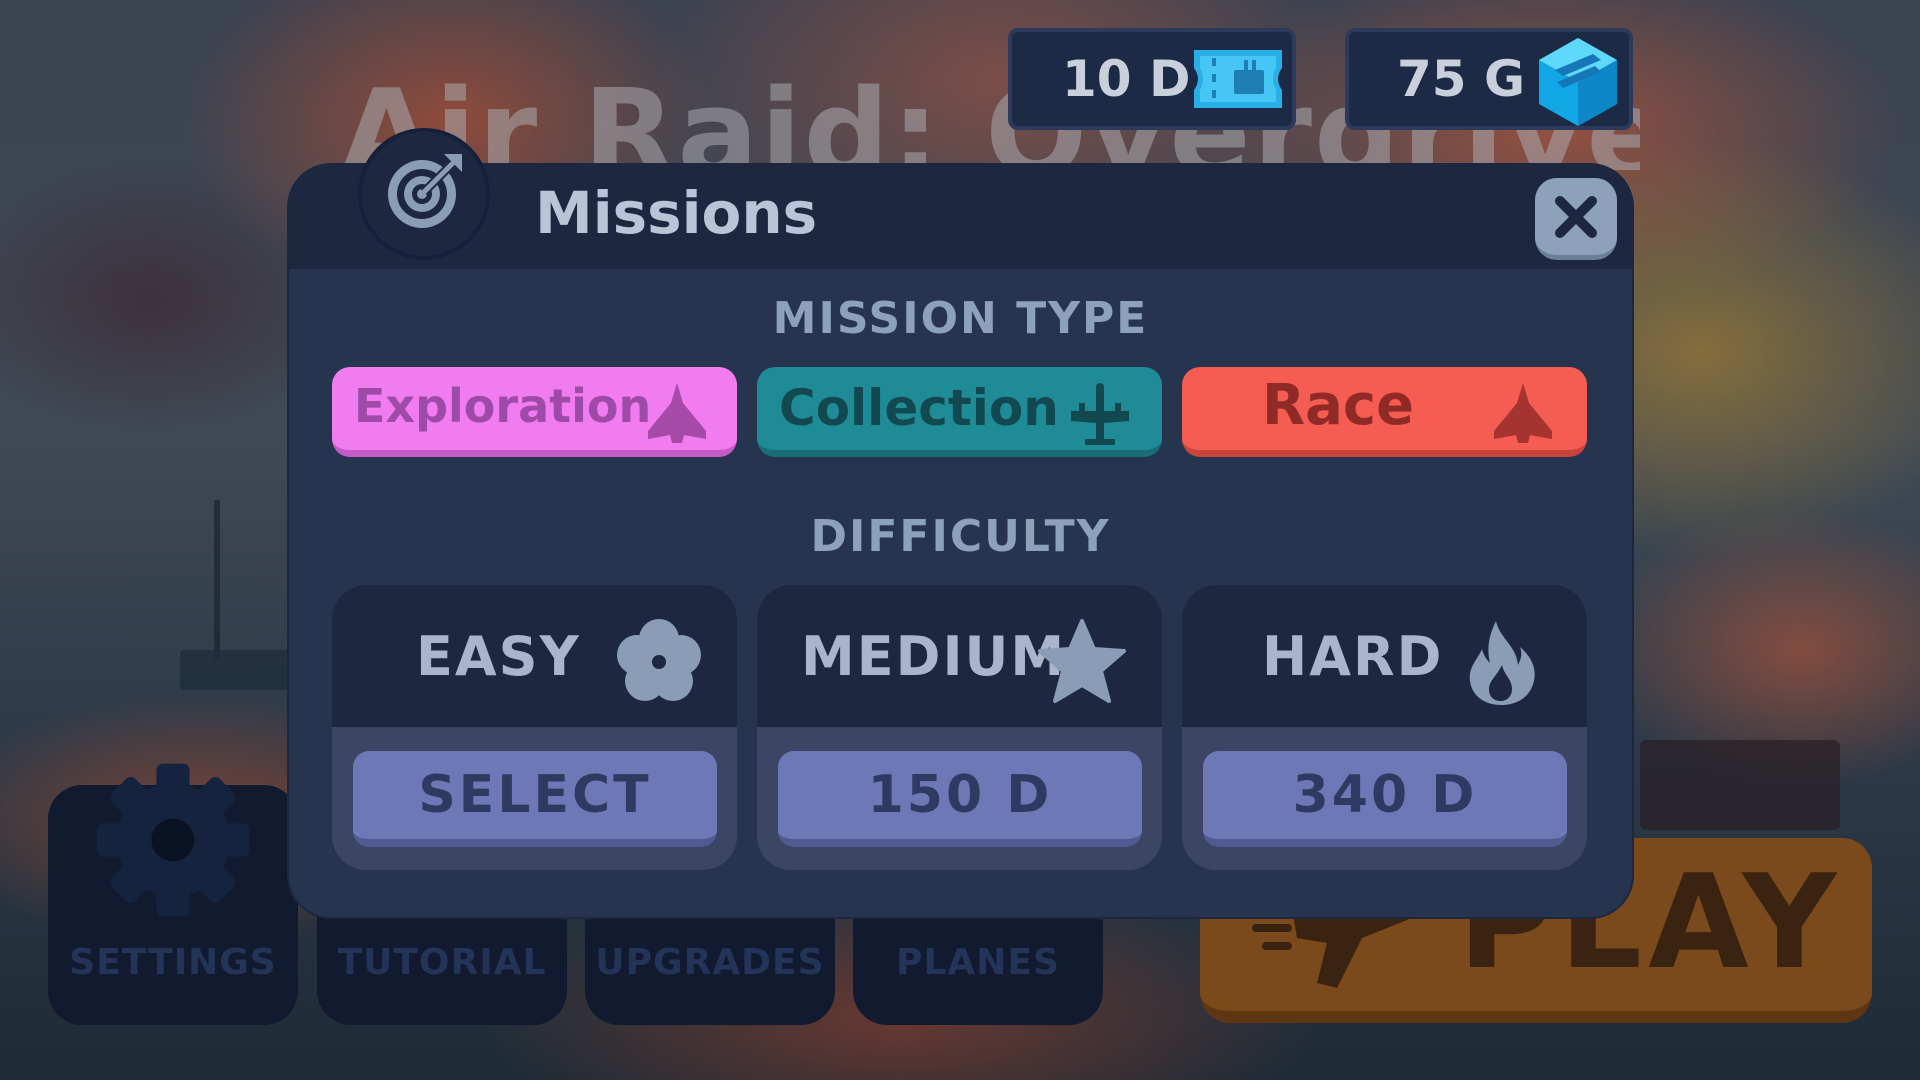  Describe the element at coordinates (959, 727) in the screenshot. I see `difficulty-card-medium: MEDIUM 150 D` at that location.